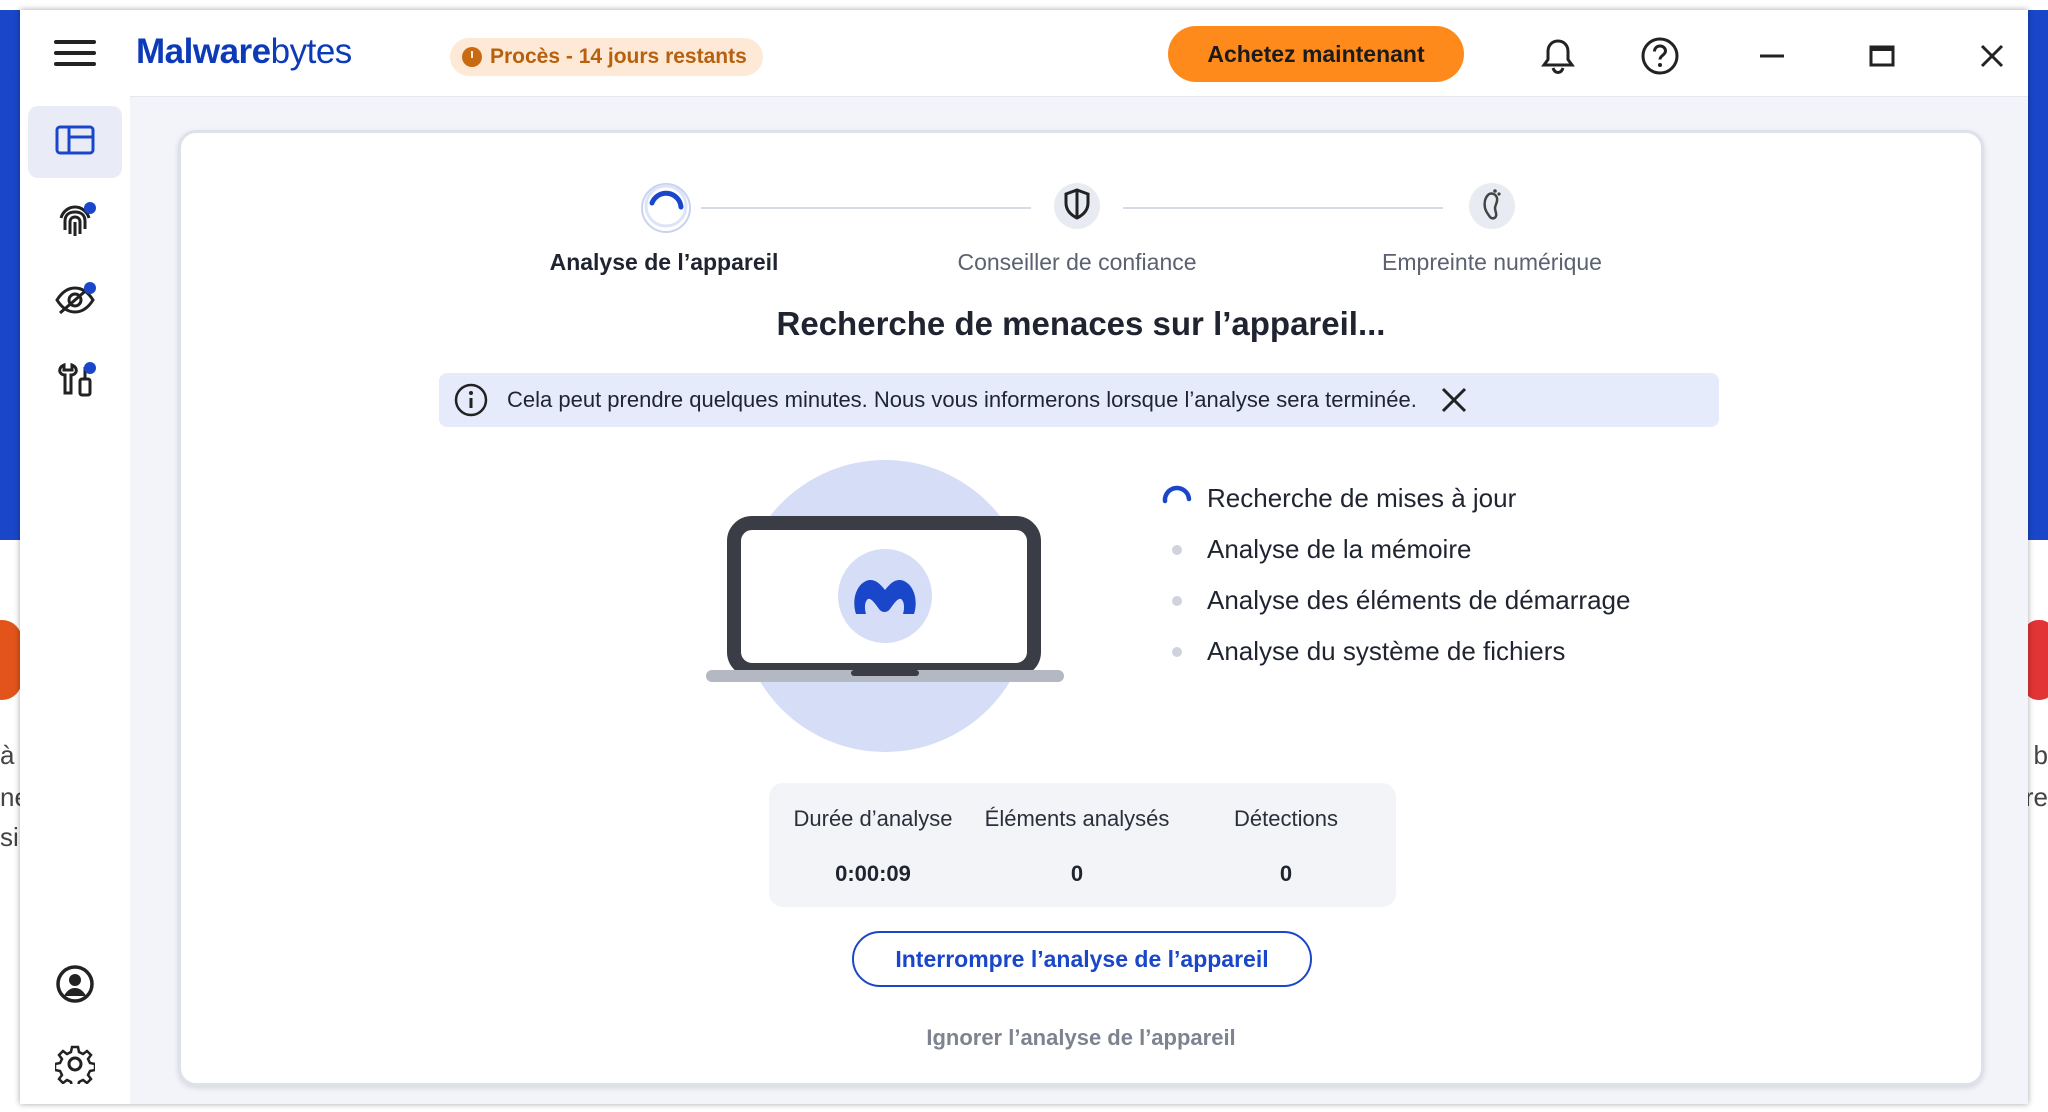 The width and height of the screenshot is (2048, 1112). I want to click on stat-label: Éléments analysés, so click(1077, 818).